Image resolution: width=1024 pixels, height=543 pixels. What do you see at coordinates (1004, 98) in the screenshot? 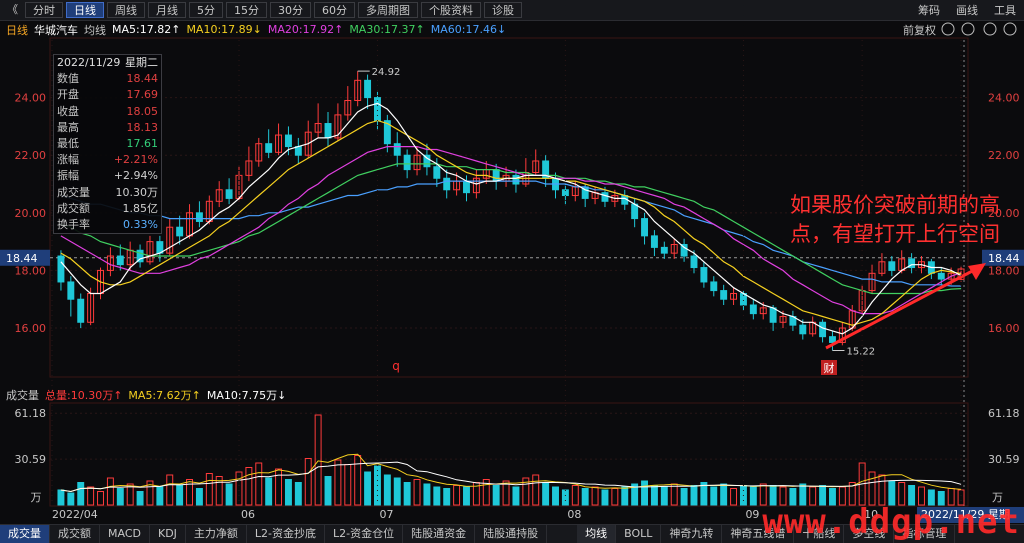
I see `y-tick-right: 24.00` at bounding box center [1004, 98].